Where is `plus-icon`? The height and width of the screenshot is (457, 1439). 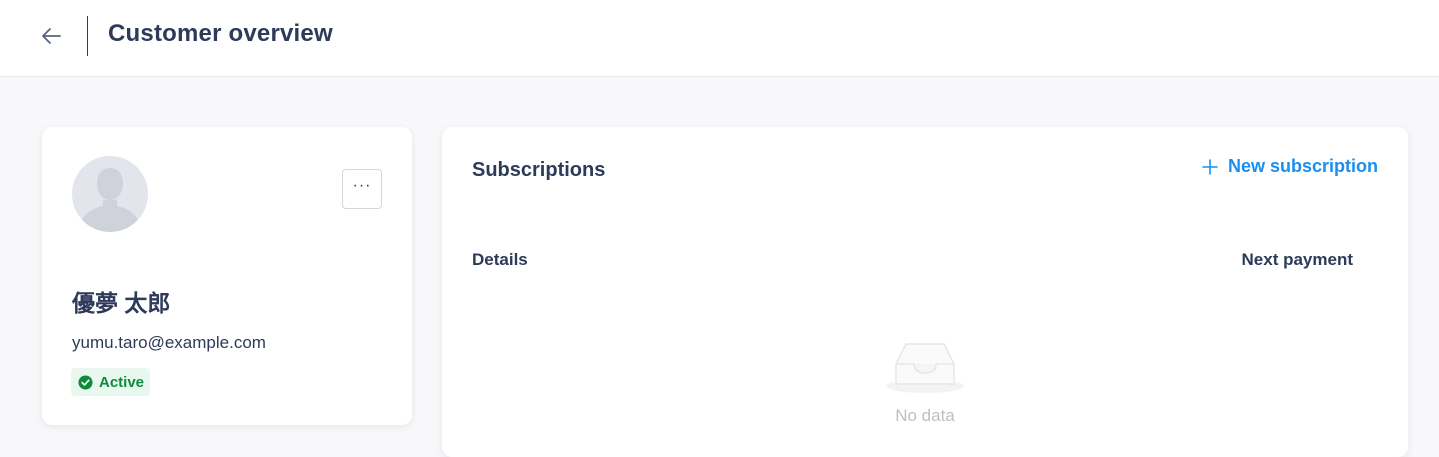 plus-icon is located at coordinates (1210, 166).